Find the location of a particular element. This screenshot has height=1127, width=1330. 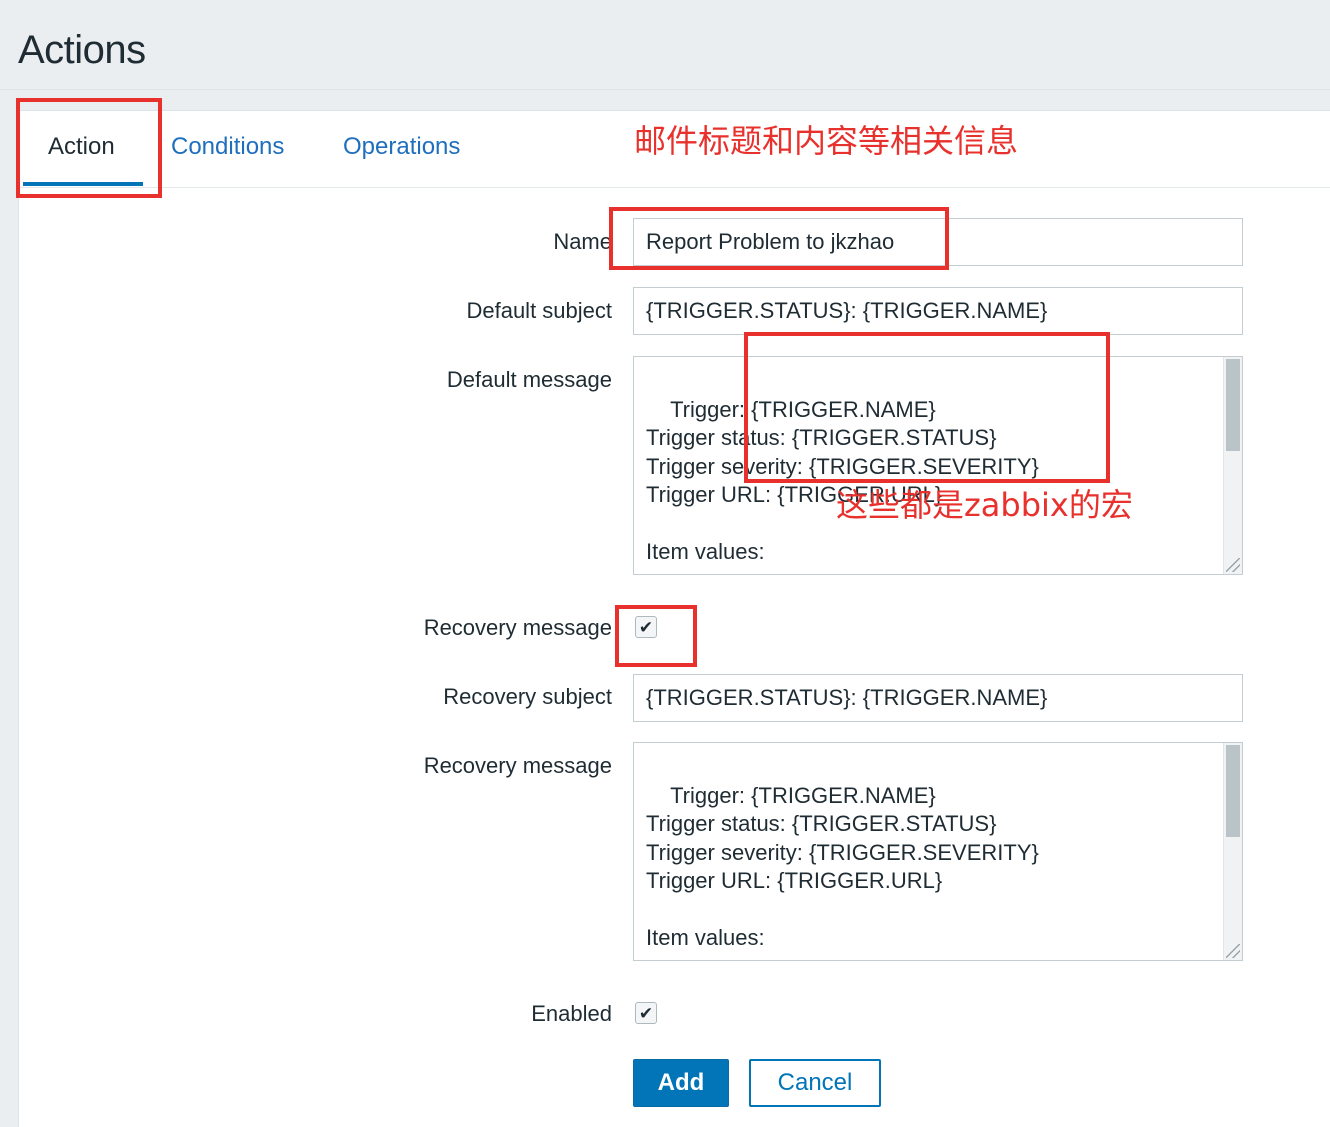

checkmark-icon: ✔ is located at coordinates (646, 1013).